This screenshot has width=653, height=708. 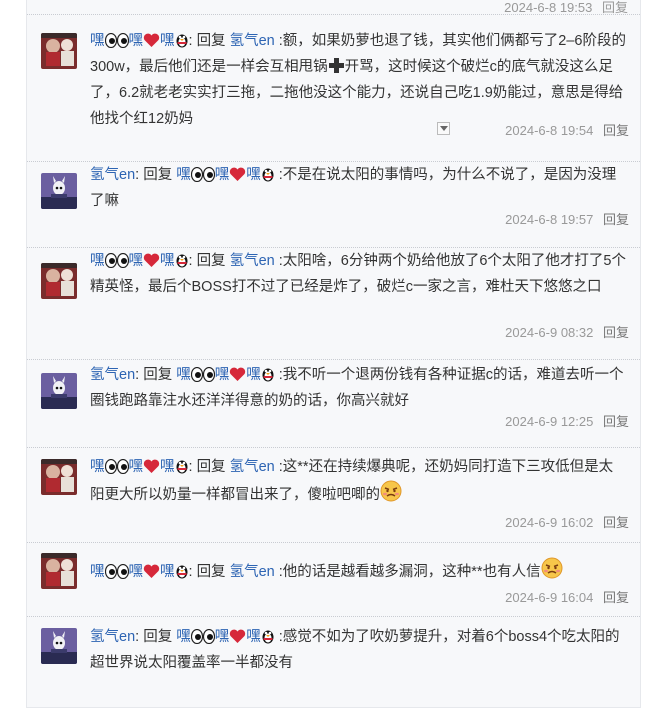 What do you see at coordinates (549, 130) in the screenshot?
I see `timestamp: 2024-6-8 19:54` at bounding box center [549, 130].